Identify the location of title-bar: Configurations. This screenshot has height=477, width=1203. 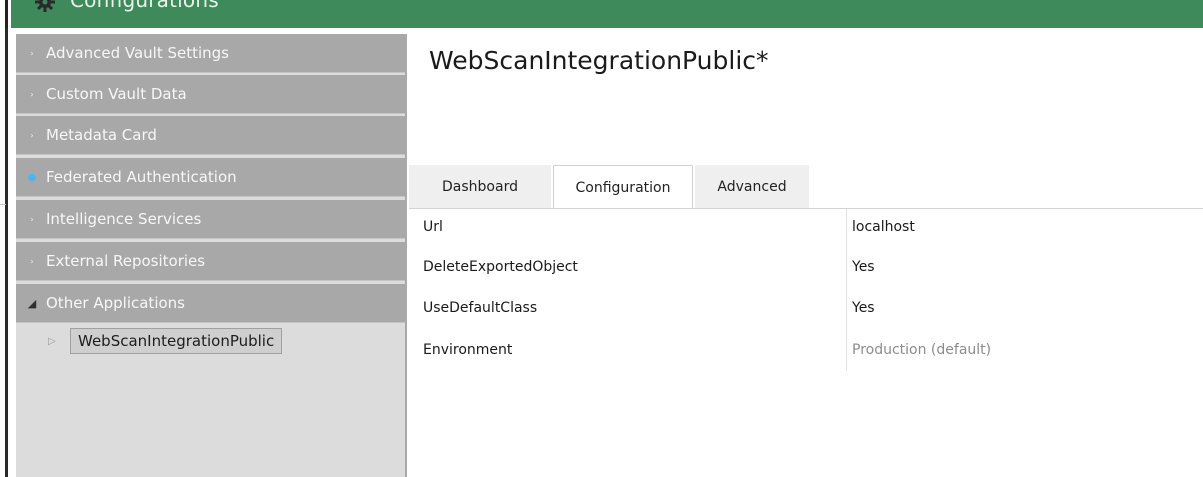
(601, 14).